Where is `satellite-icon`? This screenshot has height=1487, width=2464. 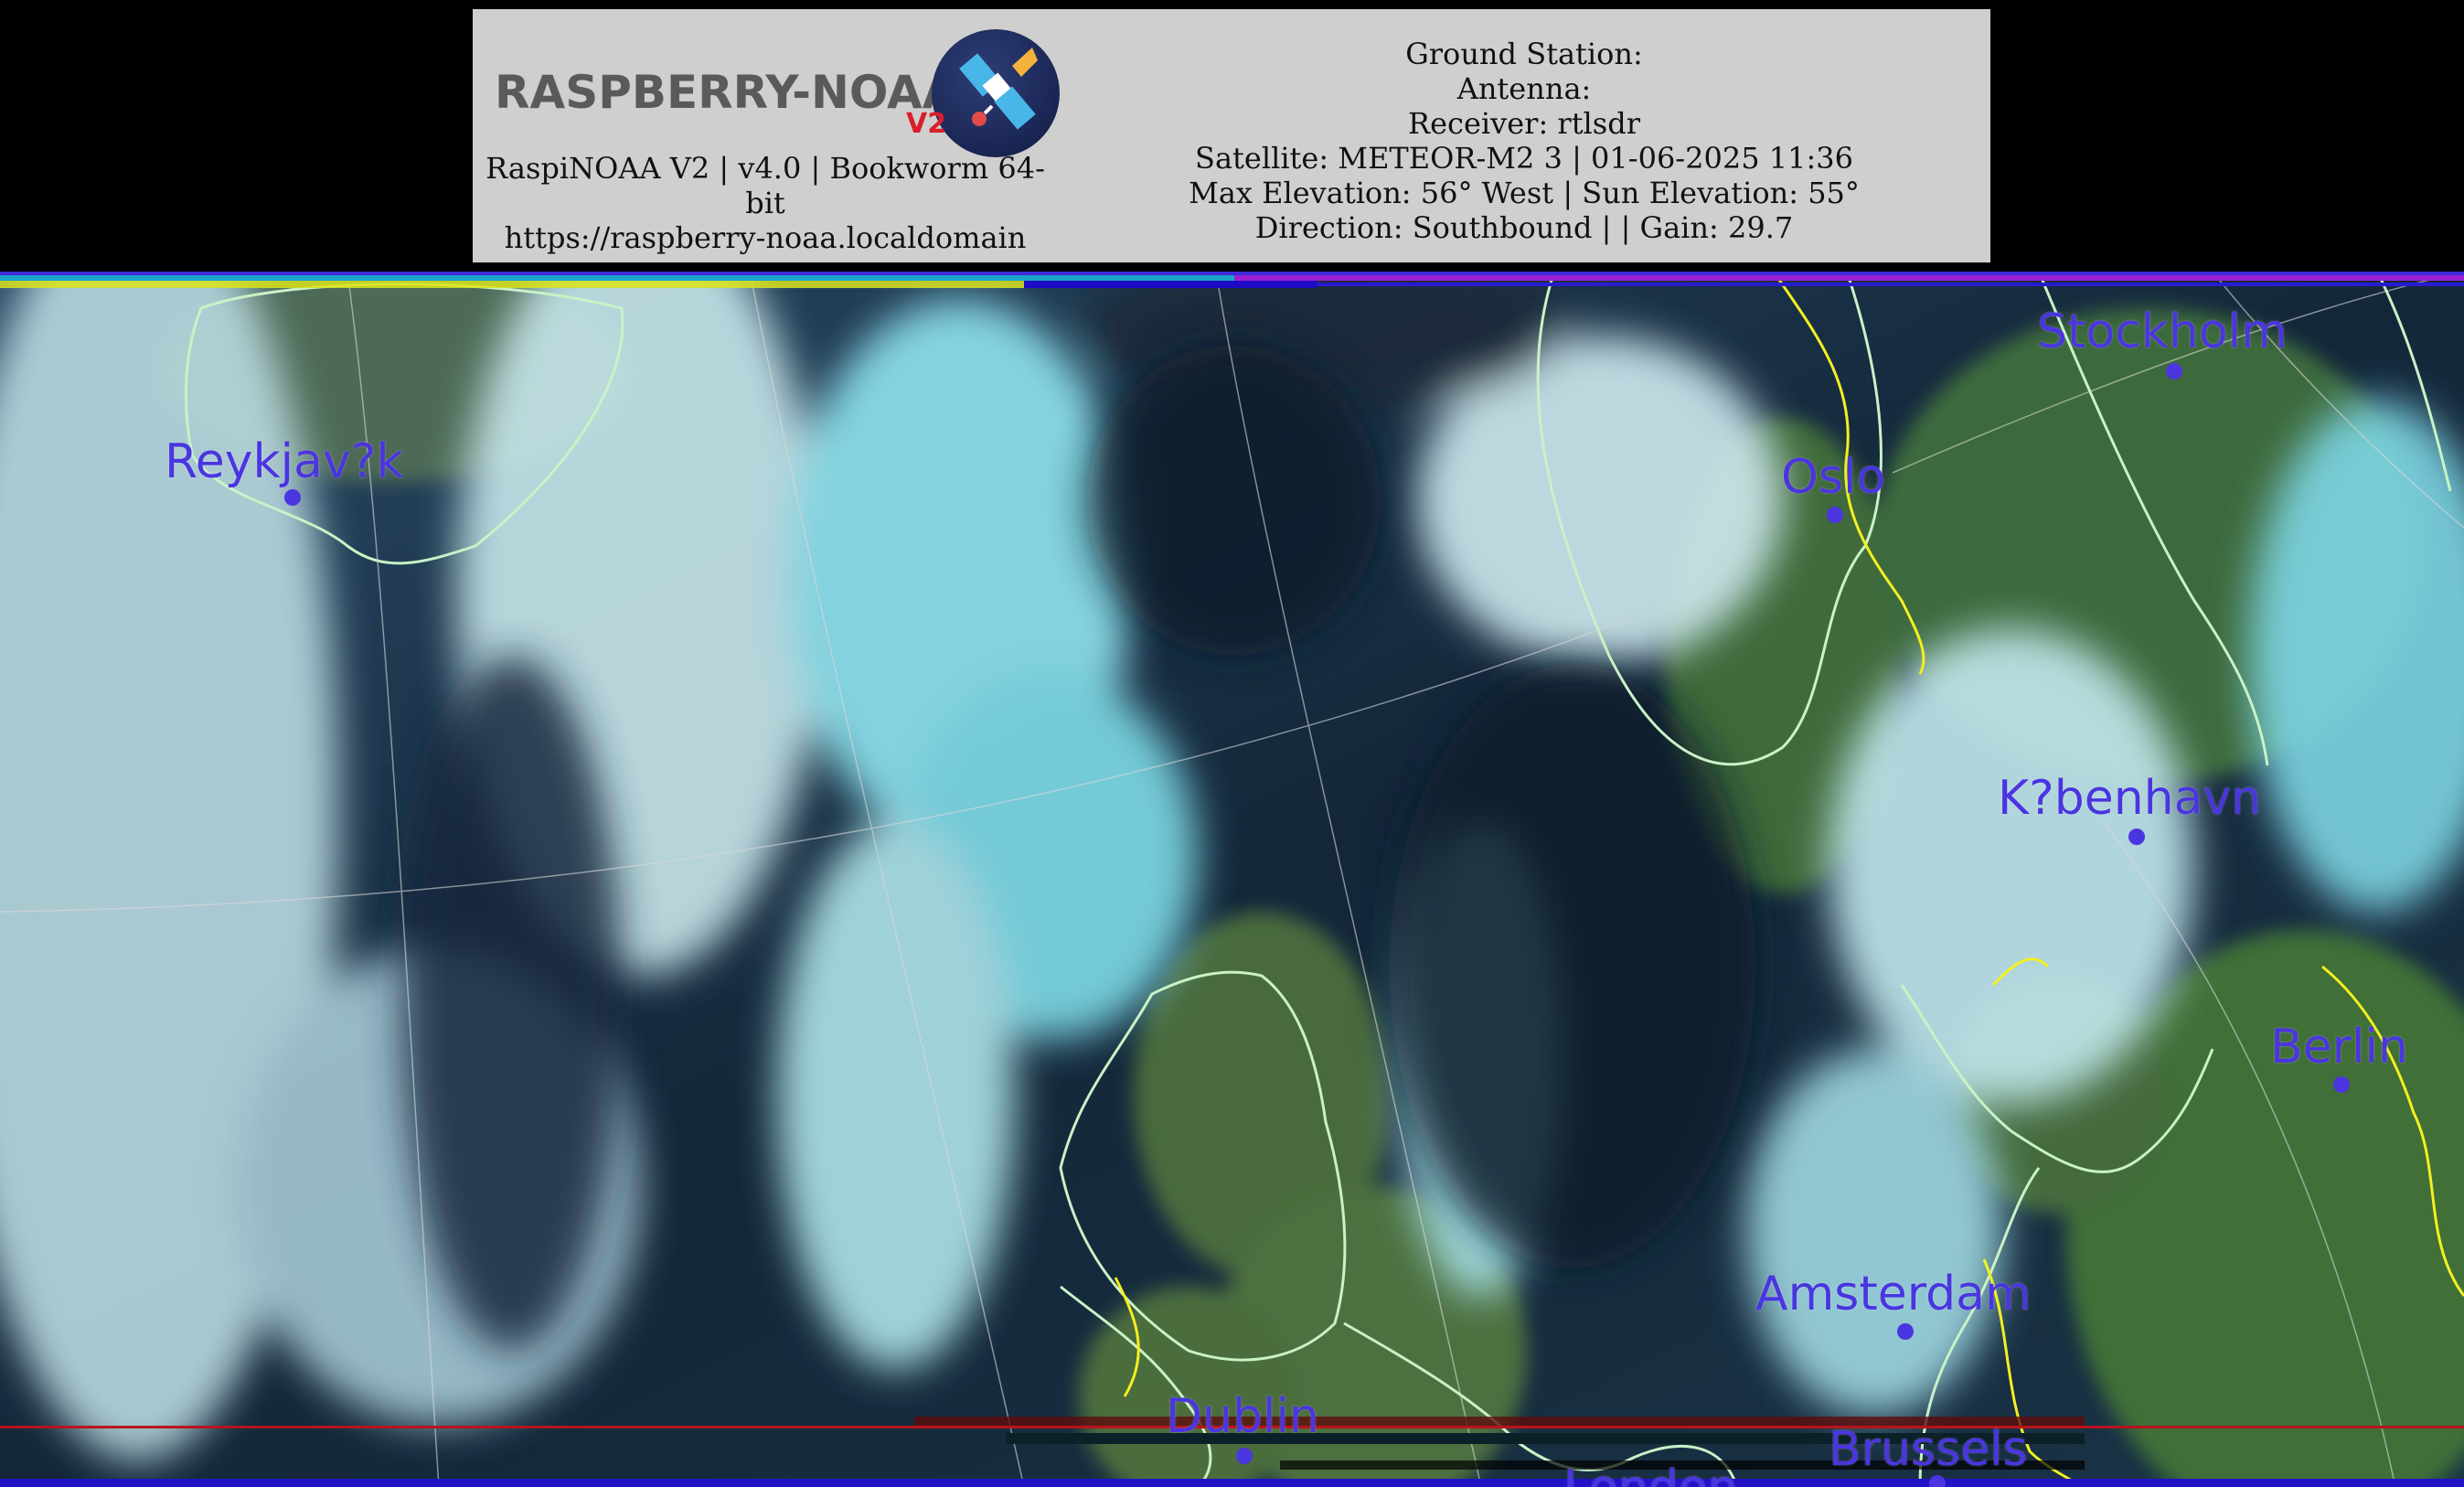 satellite-icon is located at coordinates (996, 93).